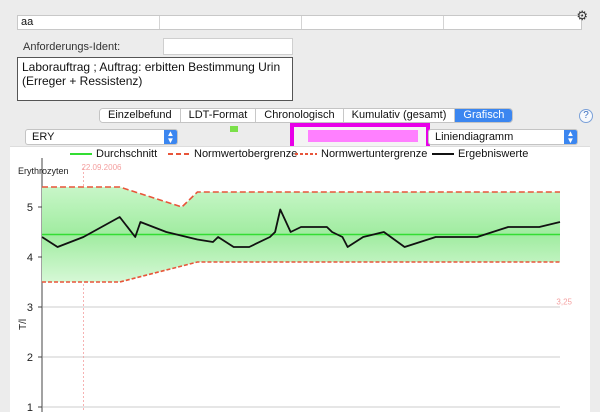  Describe the element at coordinates (101, 167) in the screenshot. I see `date-label: 22.09.2006` at that location.